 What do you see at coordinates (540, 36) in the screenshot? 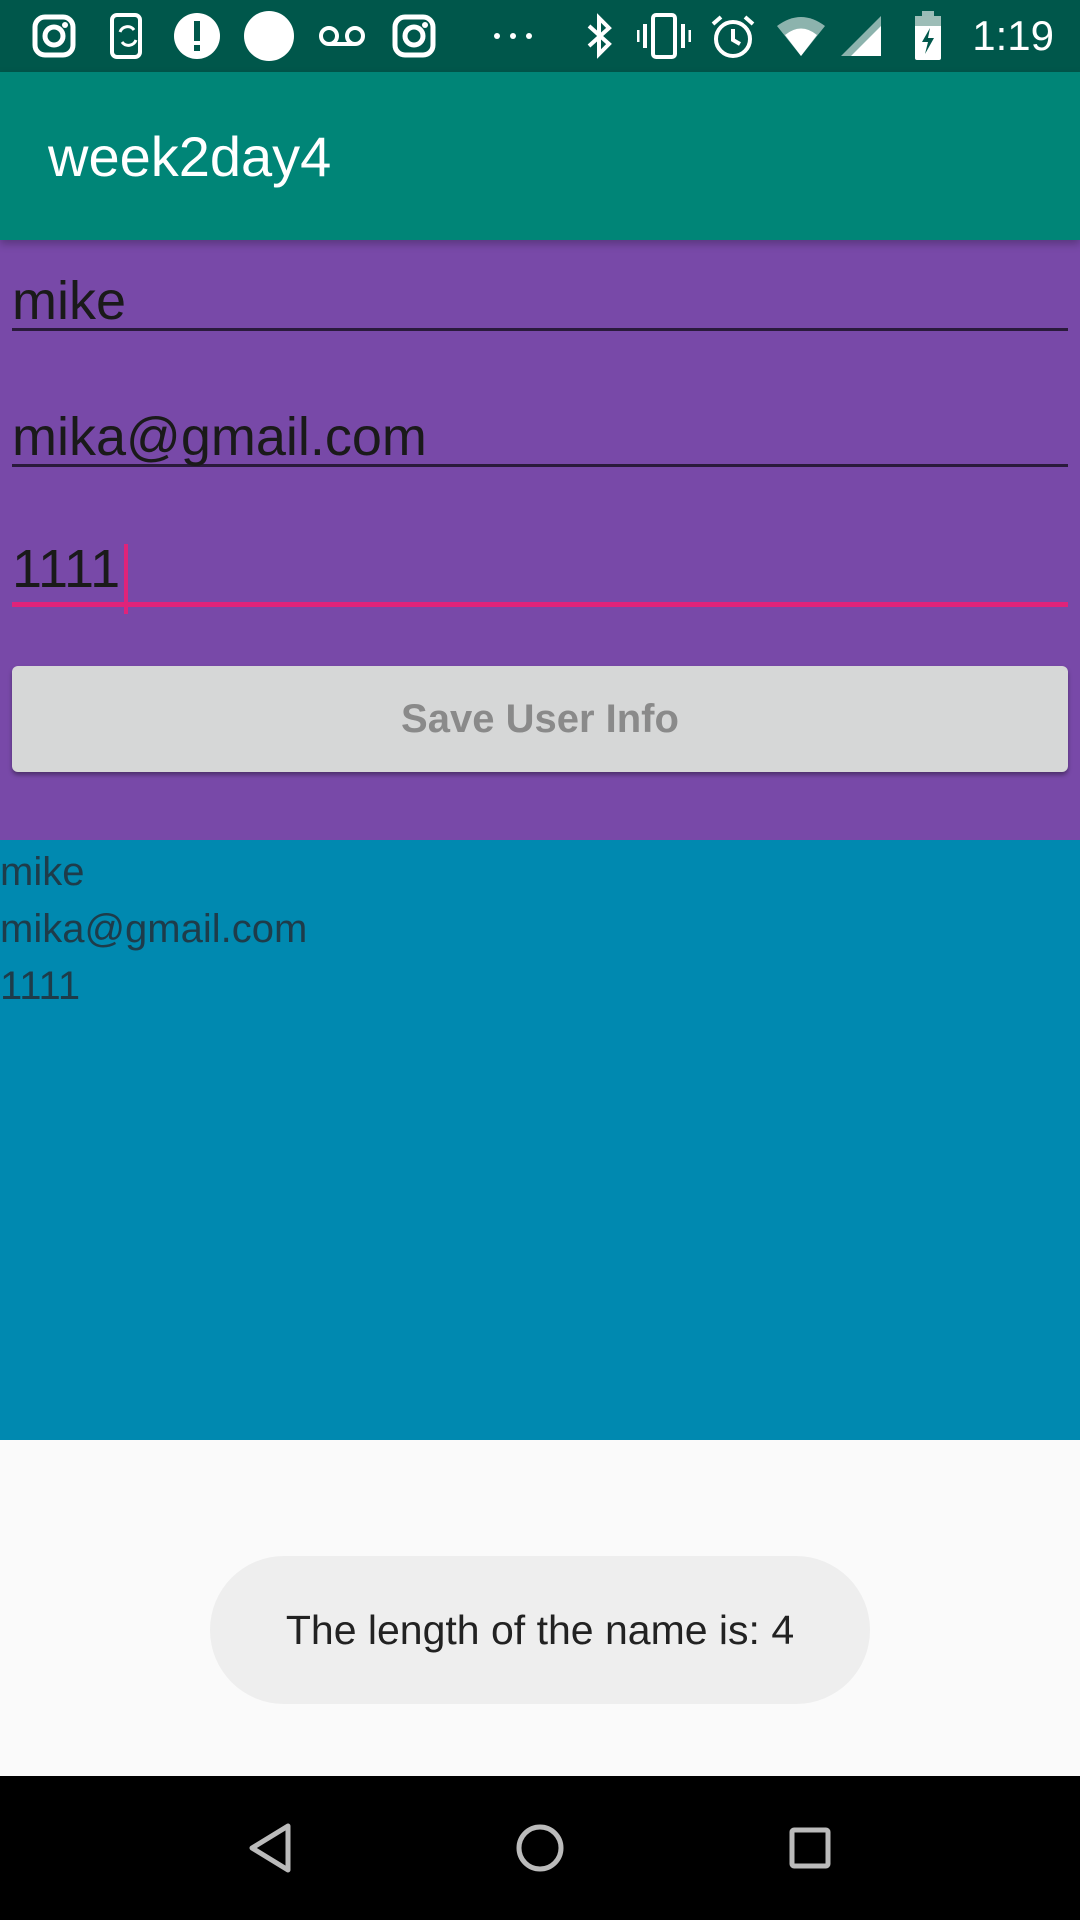
I see `status-bar: 1:19` at bounding box center [540, 36].